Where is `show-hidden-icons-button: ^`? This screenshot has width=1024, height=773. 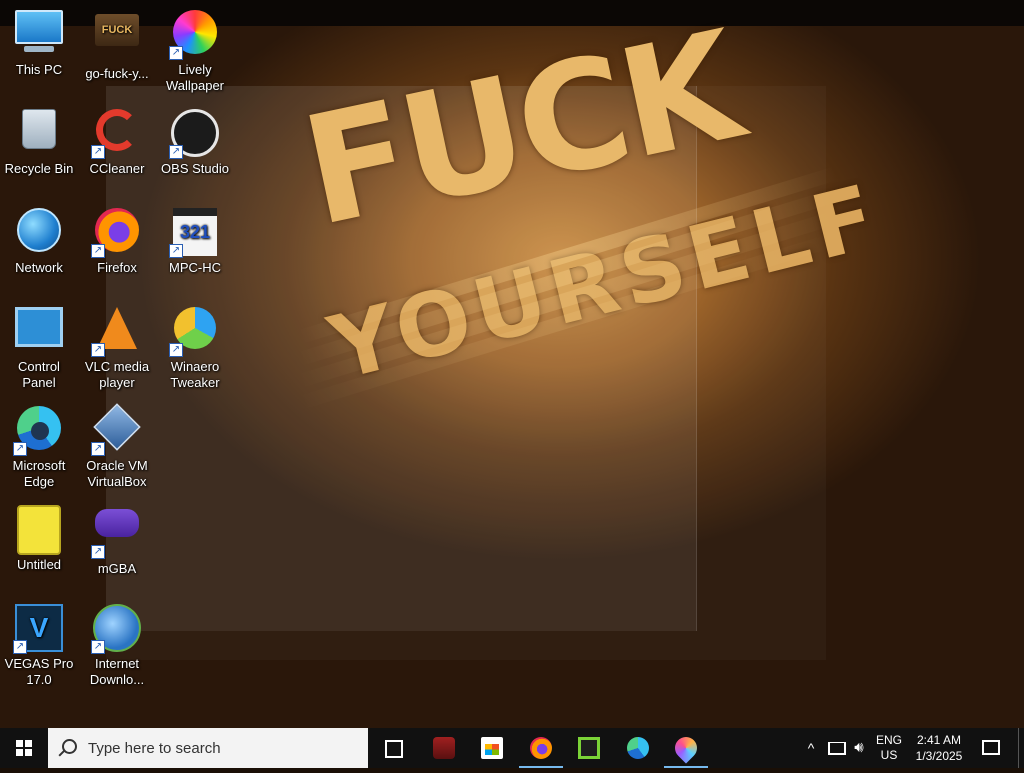 show-hidden-icons-button: ^ is located at coordinates (811, 748).